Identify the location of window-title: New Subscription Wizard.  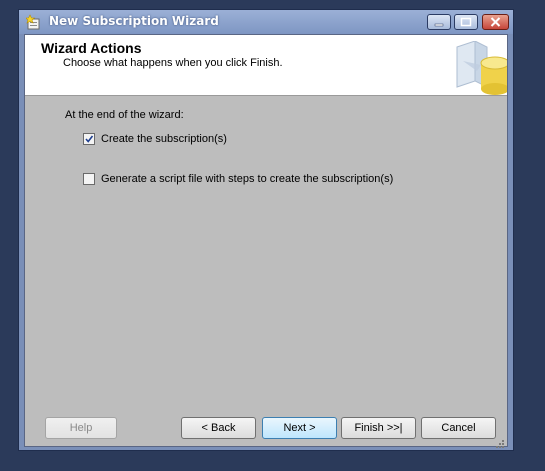
(134, 21).